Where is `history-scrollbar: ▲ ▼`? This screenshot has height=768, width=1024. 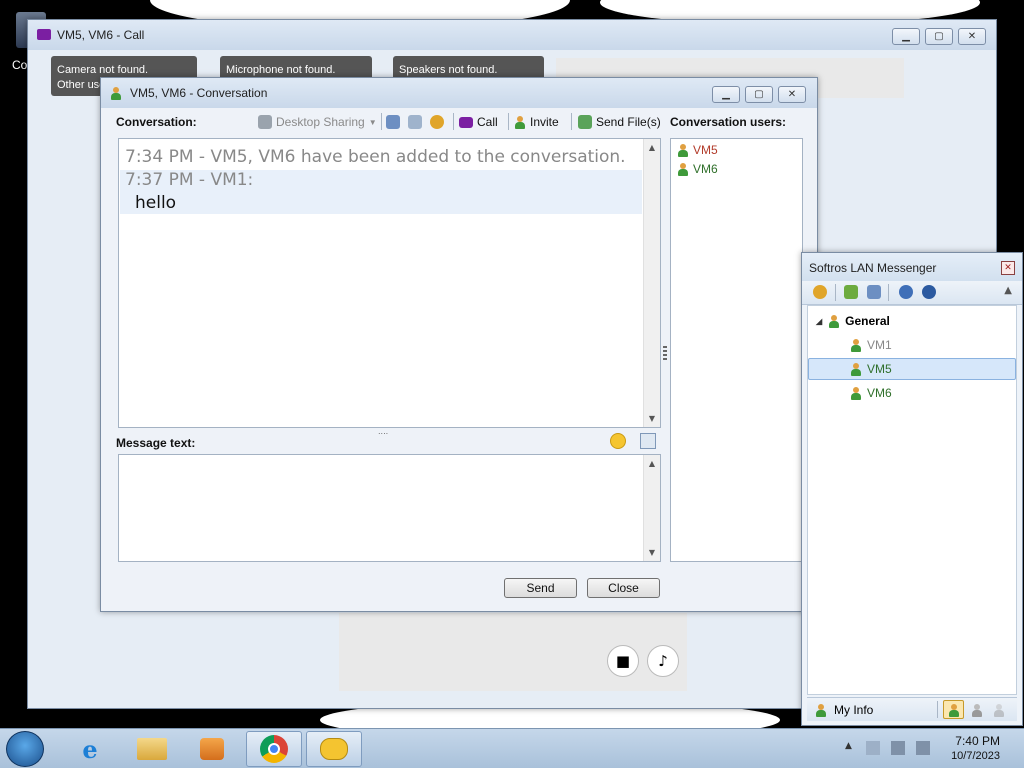 history-scrollbar: ▲ ▼ is located at coordinates (651, 283).